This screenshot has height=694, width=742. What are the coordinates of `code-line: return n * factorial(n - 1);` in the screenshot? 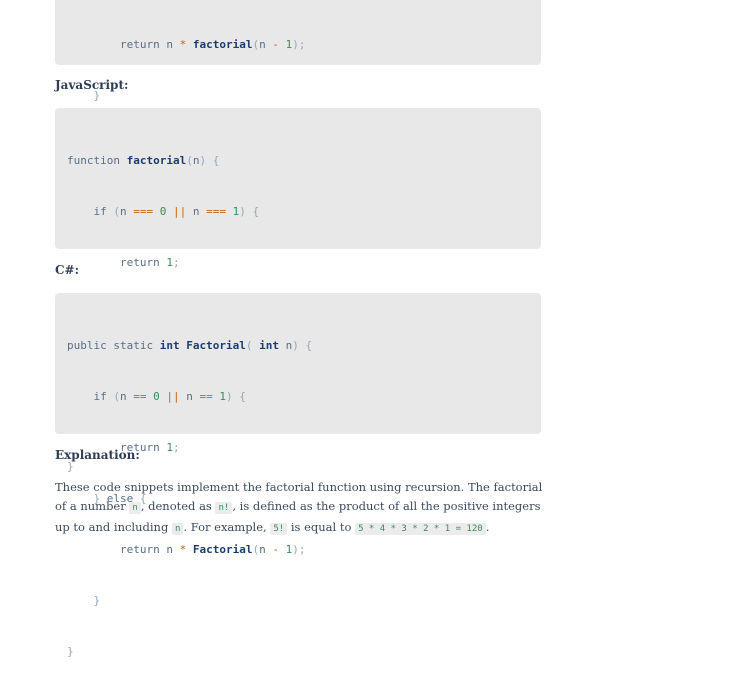 It's located at (212, 44).